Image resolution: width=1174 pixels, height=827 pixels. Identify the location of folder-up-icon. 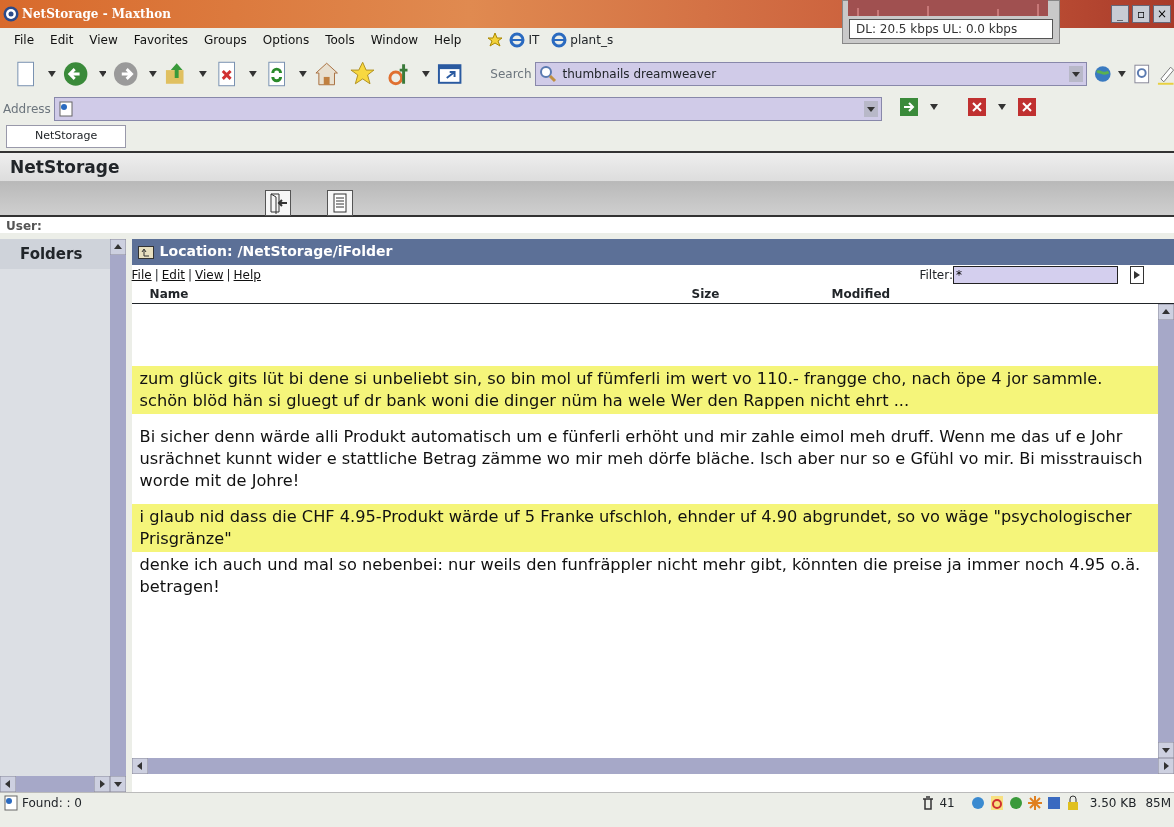
(145, 251).